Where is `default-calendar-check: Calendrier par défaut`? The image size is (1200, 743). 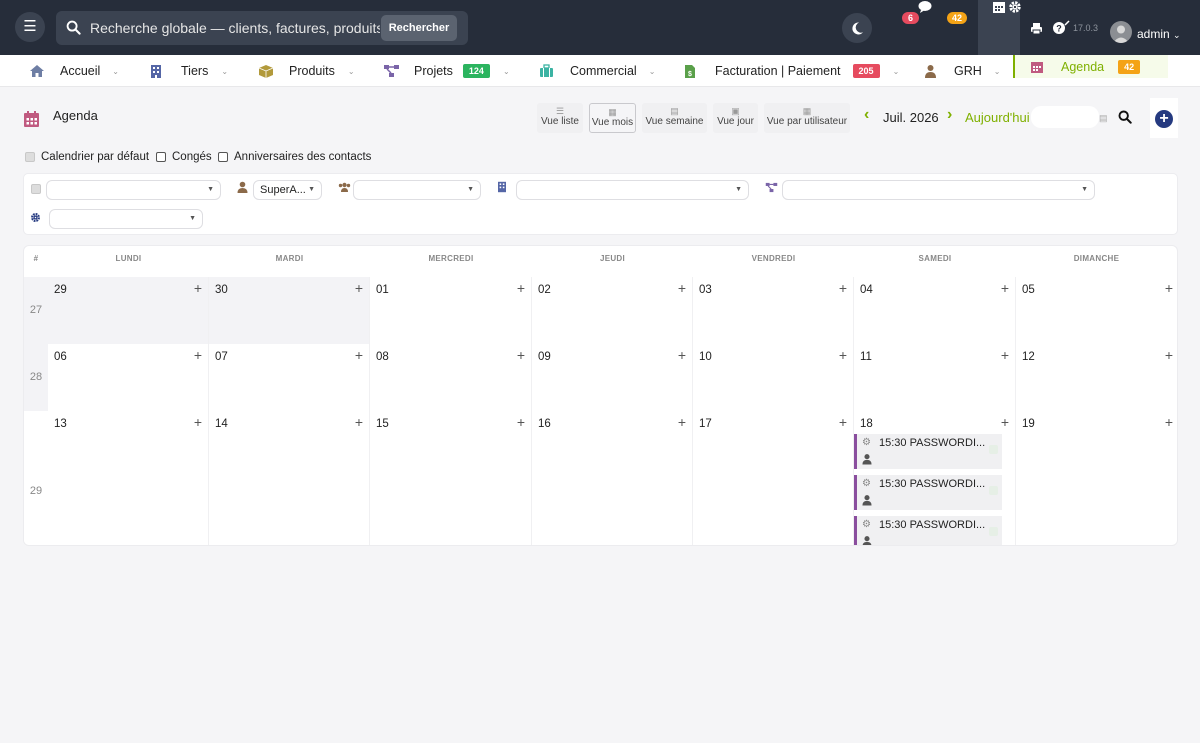 default-calendar-check: Calendrier par défaut is located at coordinates (87, 157).